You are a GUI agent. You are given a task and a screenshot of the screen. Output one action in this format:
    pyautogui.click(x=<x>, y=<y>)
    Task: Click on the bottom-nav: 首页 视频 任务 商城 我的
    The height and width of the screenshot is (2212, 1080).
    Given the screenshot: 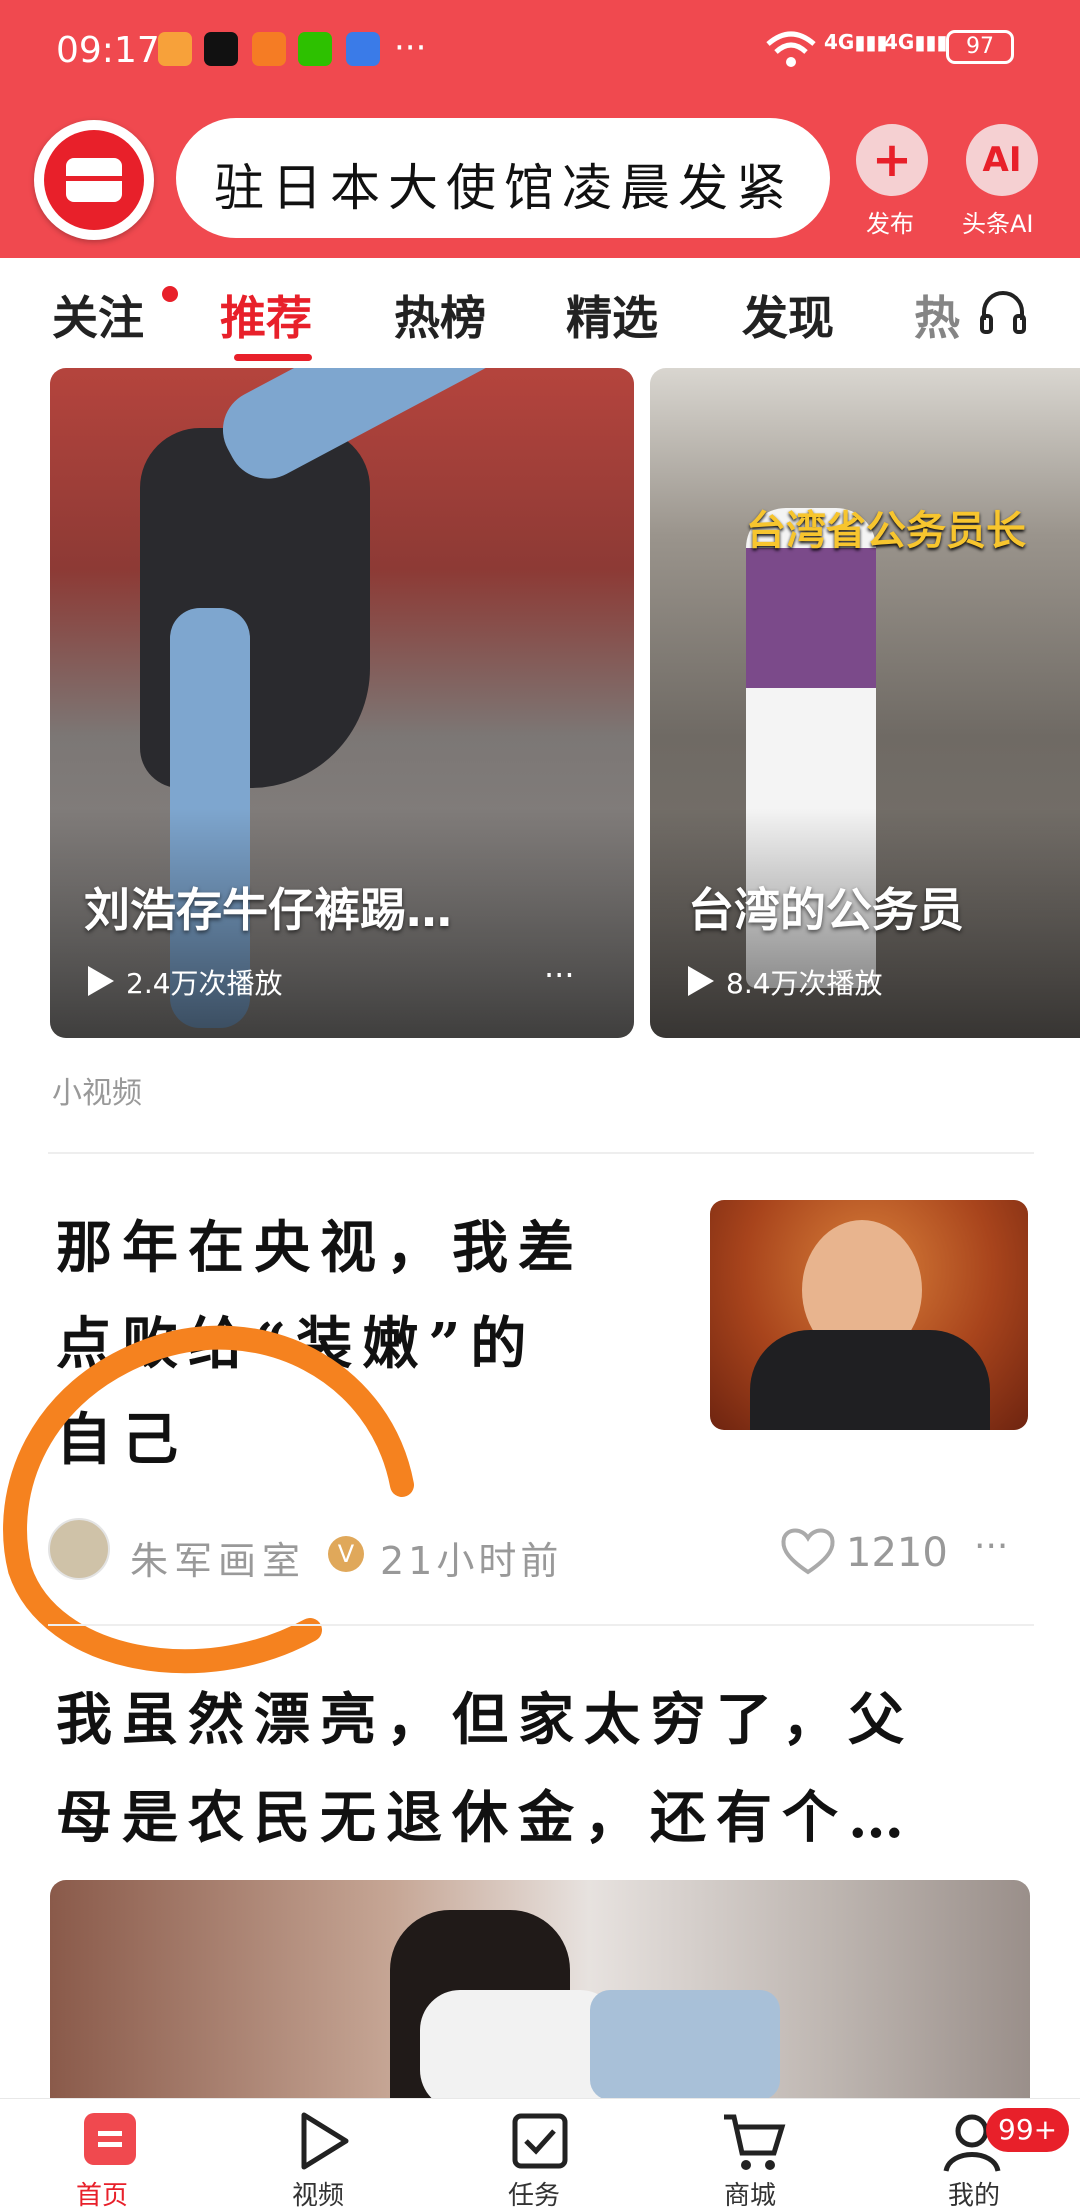 What is the action you would take?
    pyautogui.click(x=540, y=2154)
    